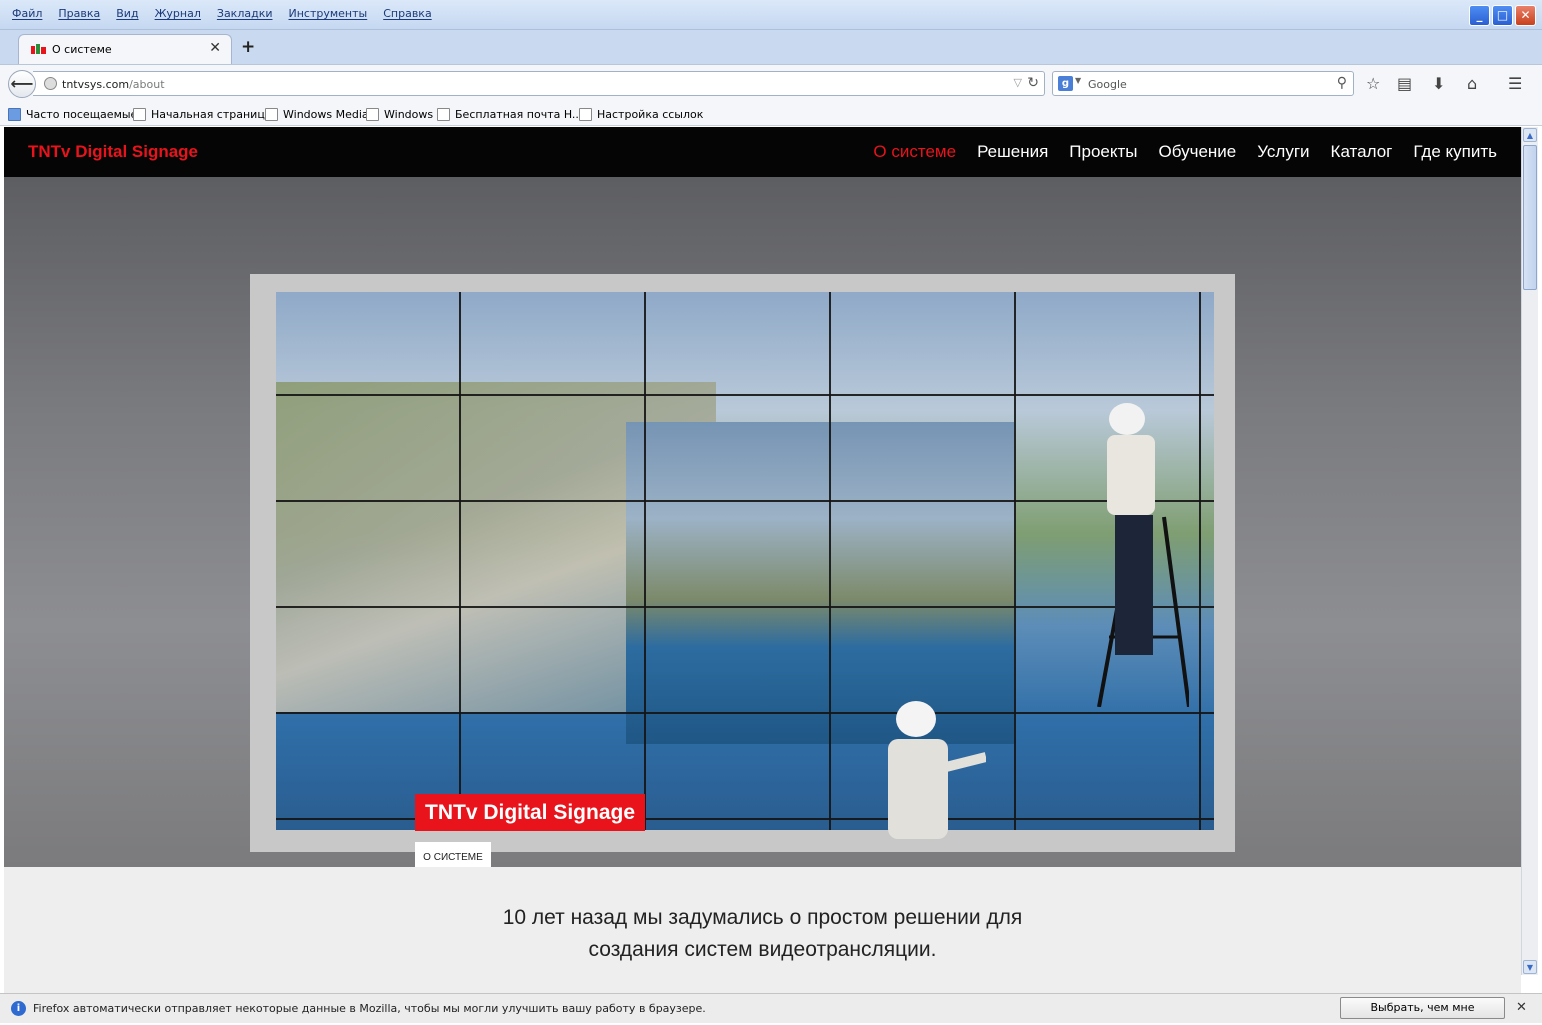 The image size is (1542, 1025). Describe the element at coordinates (530, 812) in the screenshot. I see `hero-title: TNTv Digital Signage` at that location.